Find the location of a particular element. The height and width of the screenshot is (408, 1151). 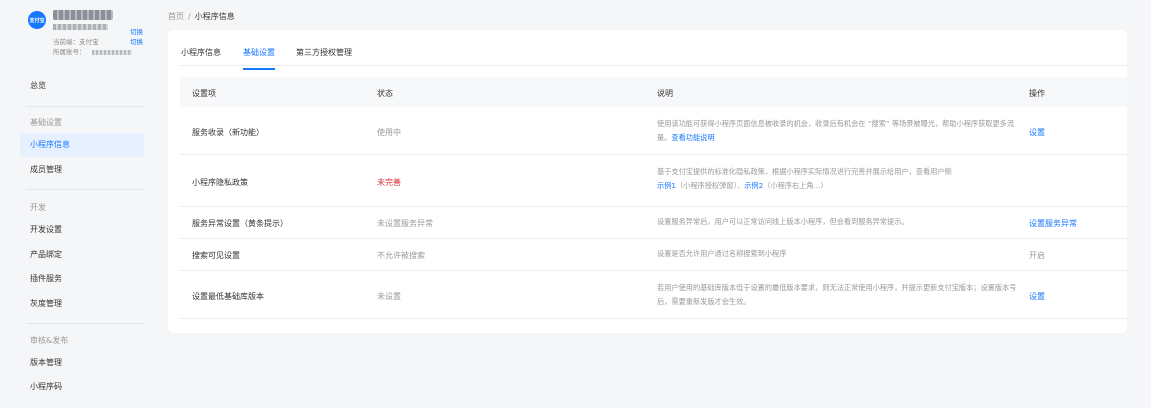

tab-divider is located at coordinates (654, 65).